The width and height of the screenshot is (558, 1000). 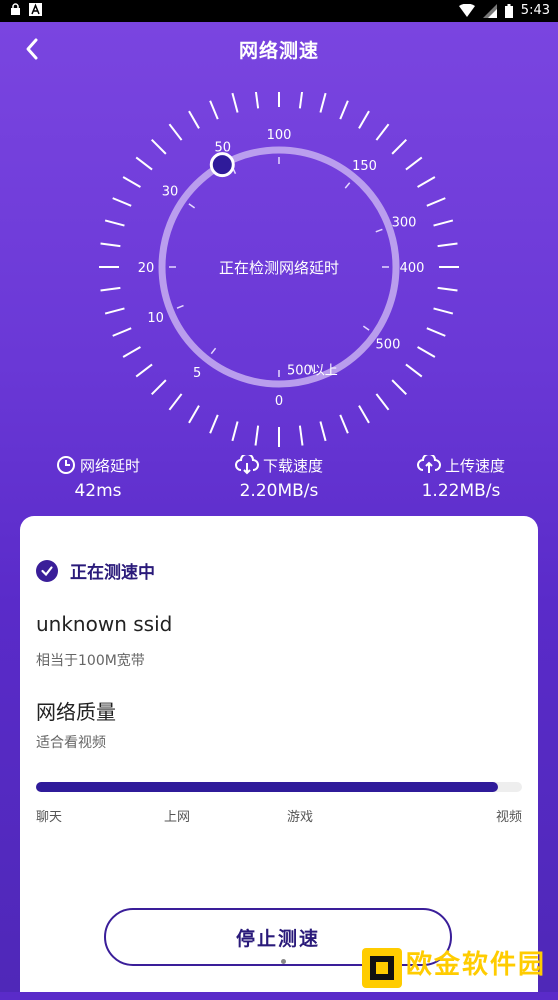 I want to click on quality-bar, so click(x=279, y=787).